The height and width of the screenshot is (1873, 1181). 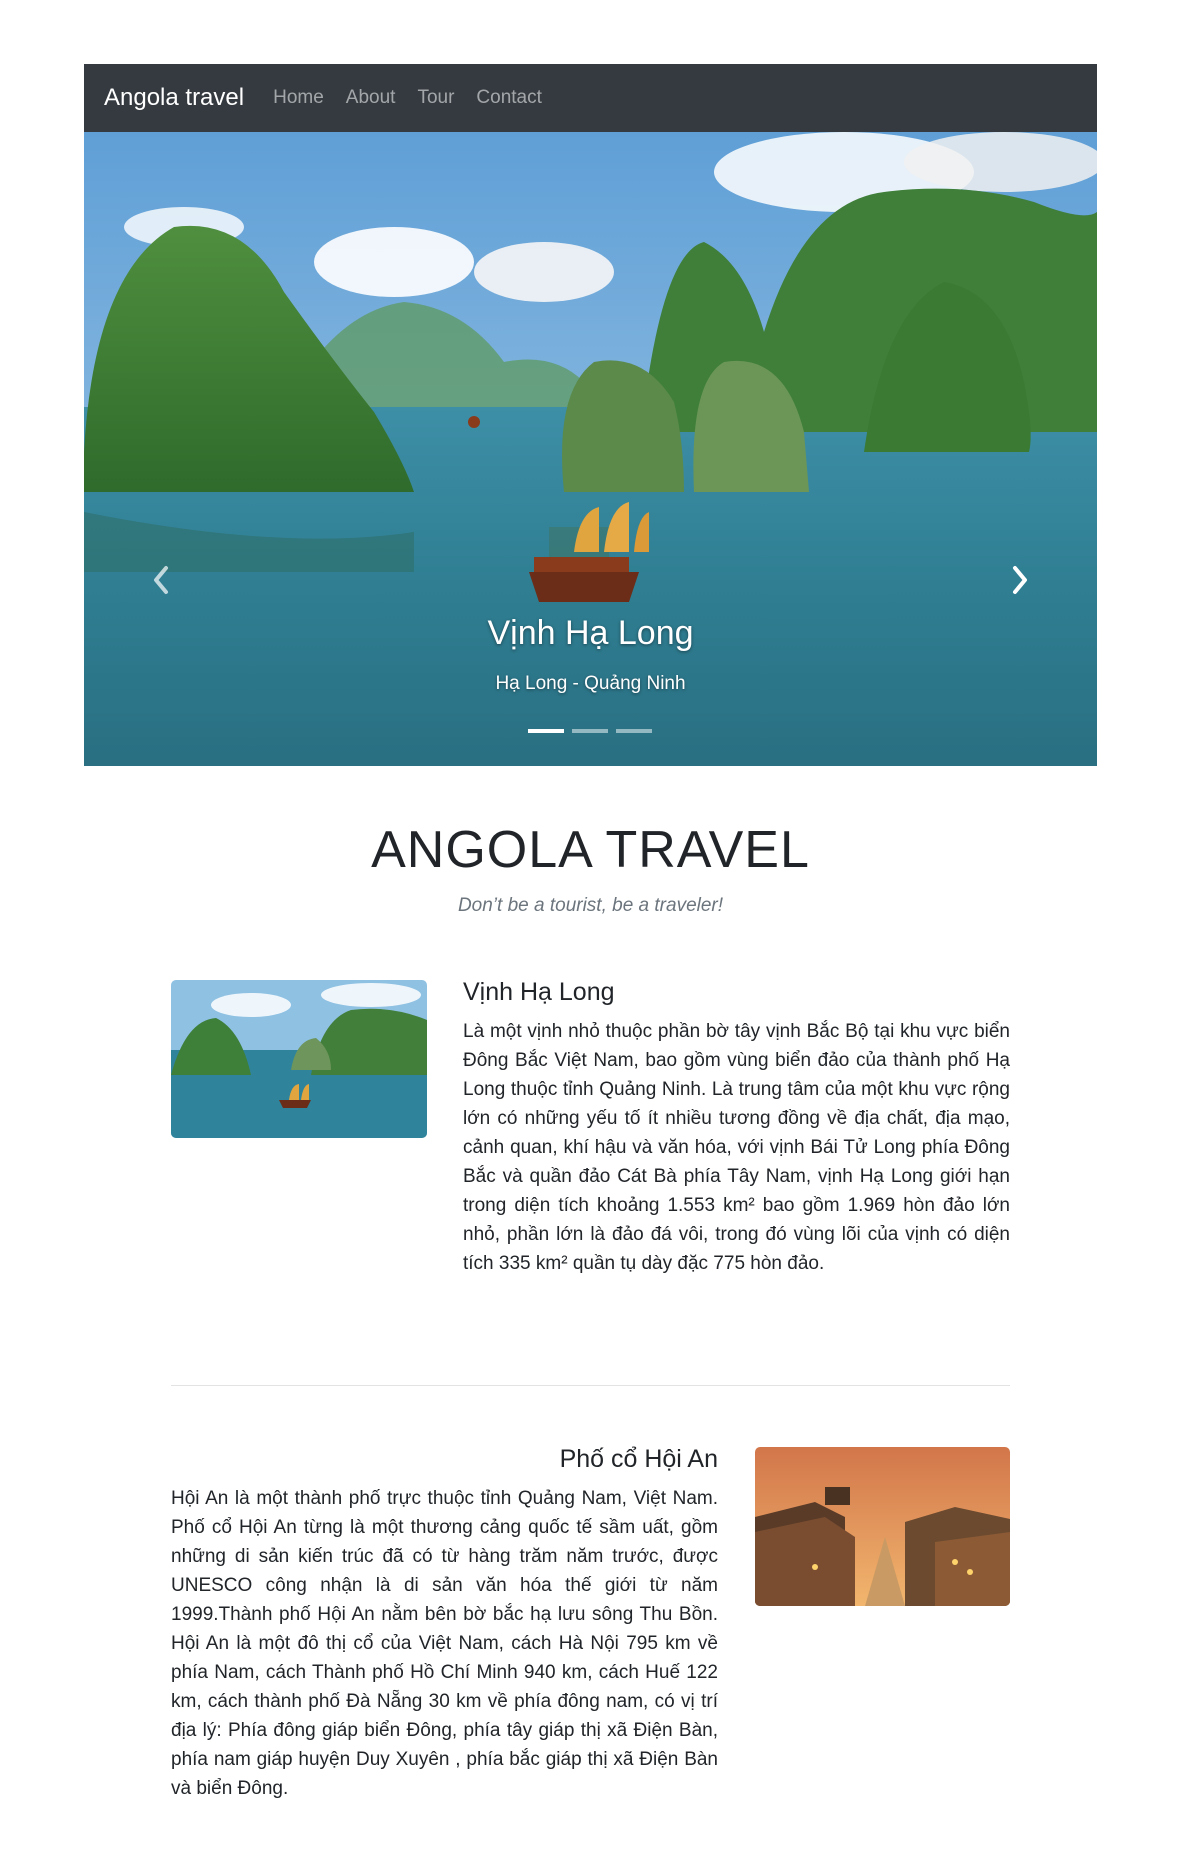 I want to click on carousel-prev-button, so click(x=161, y=580).